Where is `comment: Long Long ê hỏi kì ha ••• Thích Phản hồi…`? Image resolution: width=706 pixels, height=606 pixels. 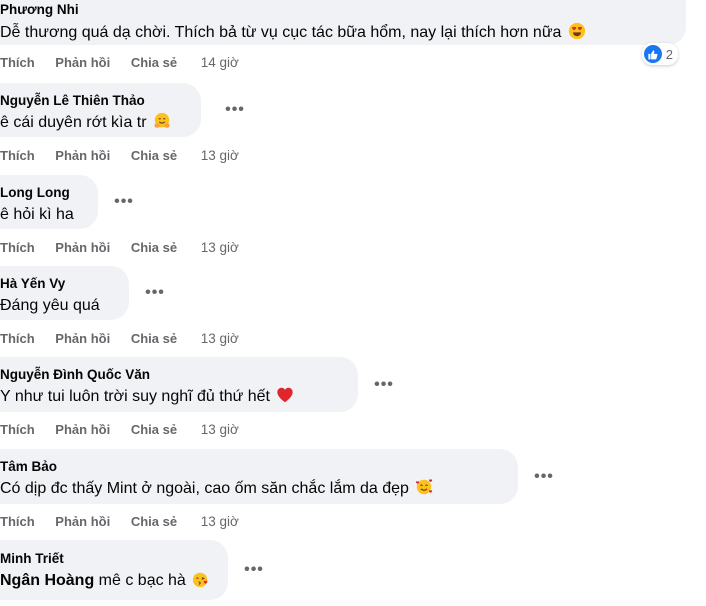 comment: Long Long ê hỏi kì ha ••• Thích Phản hồi… is located at coordinates (119, 215).